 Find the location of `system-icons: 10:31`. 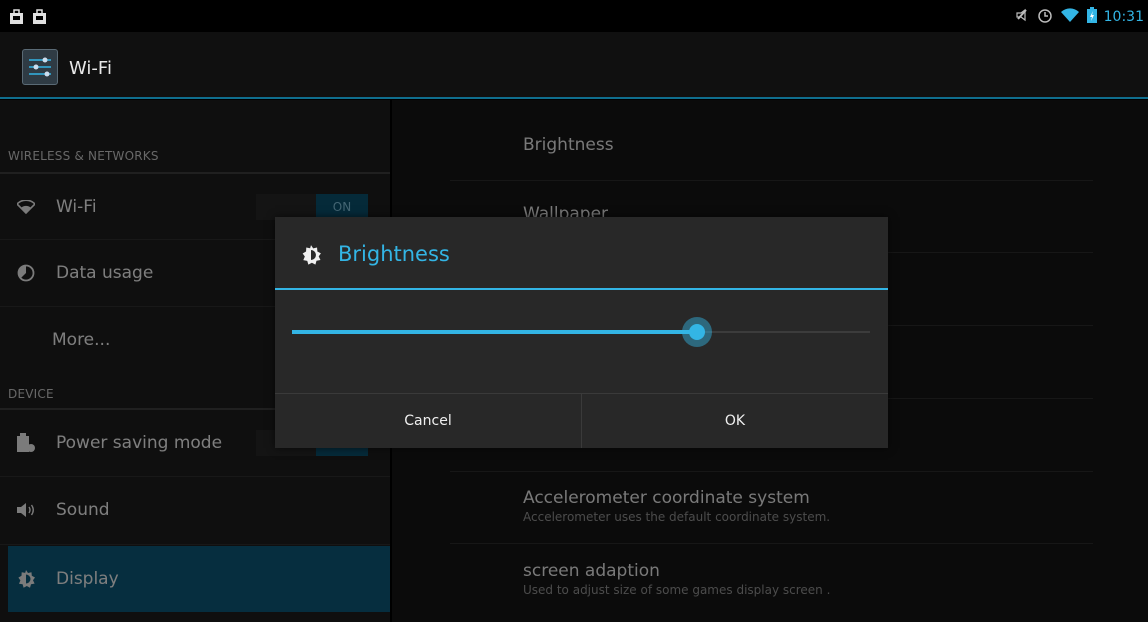

system-icons: 10:31 is located at coordinates (1079, 17).